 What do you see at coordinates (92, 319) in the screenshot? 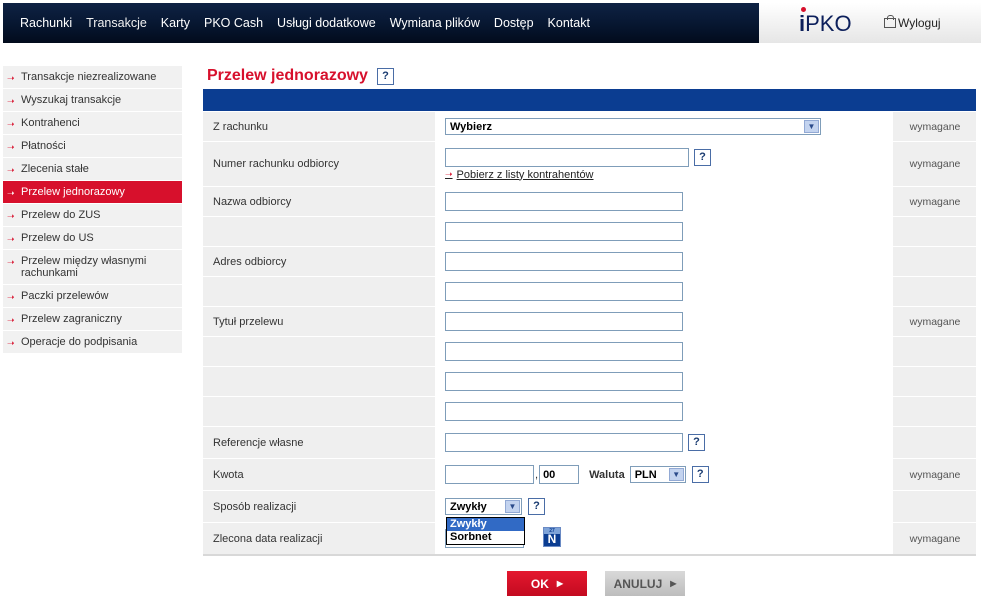
I see `sidebar-item-przelew-zagraniczny: ➝ Przelew zagraniczny` at bounding box center [92, 319].